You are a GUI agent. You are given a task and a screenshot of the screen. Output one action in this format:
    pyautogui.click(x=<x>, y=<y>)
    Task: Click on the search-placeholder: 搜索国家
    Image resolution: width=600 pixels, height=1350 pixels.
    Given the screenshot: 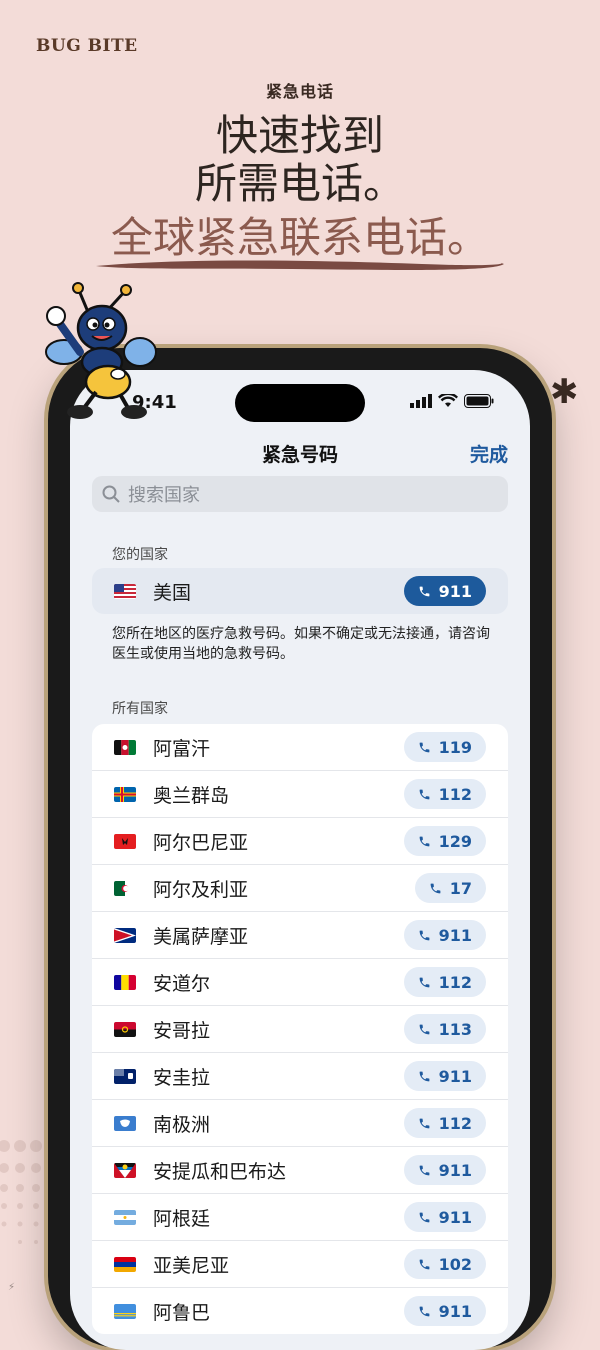 What is the action you would take?
    pyautogui.click(x=164, y=495)
    